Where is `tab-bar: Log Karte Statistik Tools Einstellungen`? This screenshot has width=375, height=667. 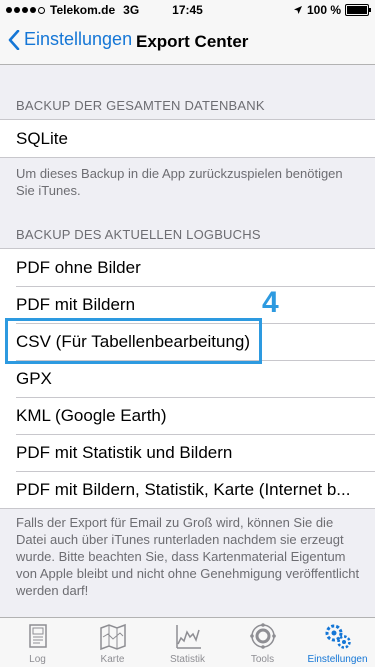 tab-bar: Log Karte Statistik Tools Einstellungen is located at coordinates (187, 642).